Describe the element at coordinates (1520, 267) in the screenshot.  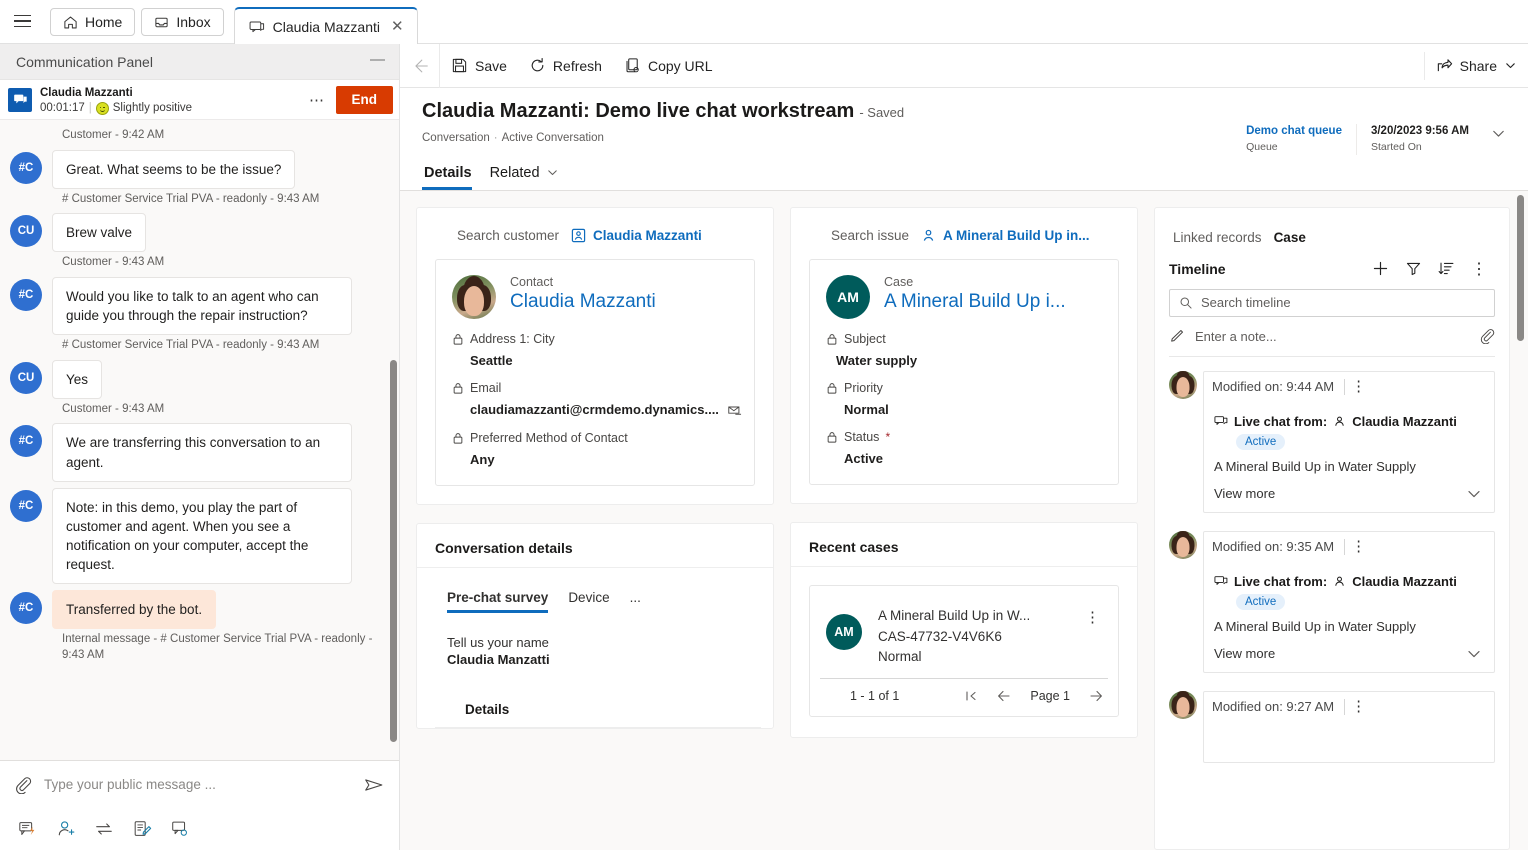
I see `main-scrollbar` at that location.